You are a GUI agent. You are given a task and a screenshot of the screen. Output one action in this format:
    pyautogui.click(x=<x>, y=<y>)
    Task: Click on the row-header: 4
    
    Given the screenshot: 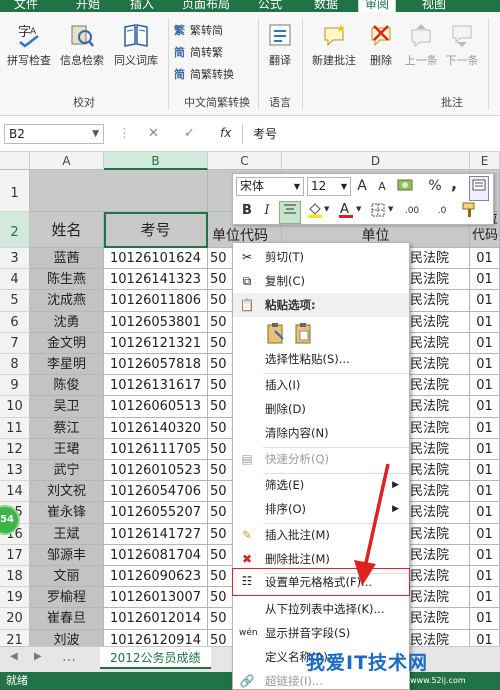 What is the action you would take?
    pyautogui.click(x=15, y=280)
    